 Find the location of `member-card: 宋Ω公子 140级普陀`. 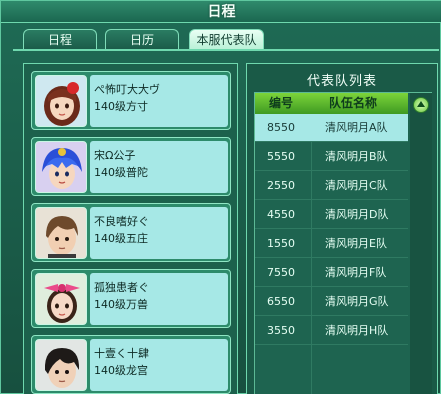

member-card: 宋Ω公子 140级普陀 is located at coordinates (131, 166).